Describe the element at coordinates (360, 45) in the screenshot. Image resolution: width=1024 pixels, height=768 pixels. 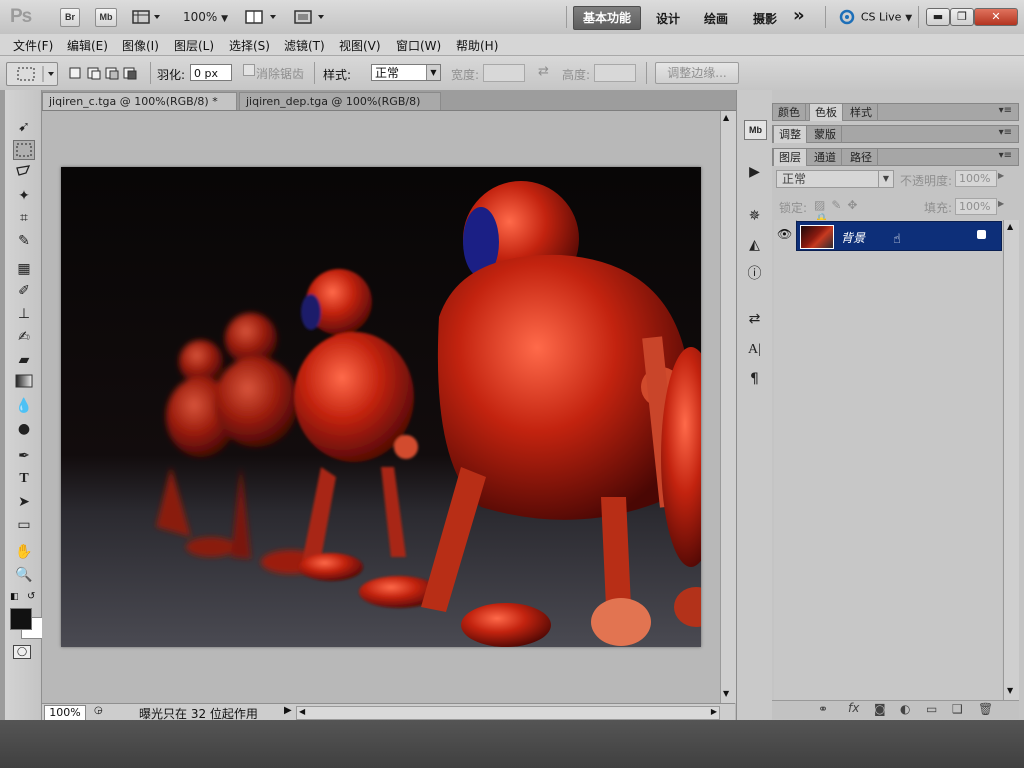
I see `menu-view: 视图(V)` at that location.